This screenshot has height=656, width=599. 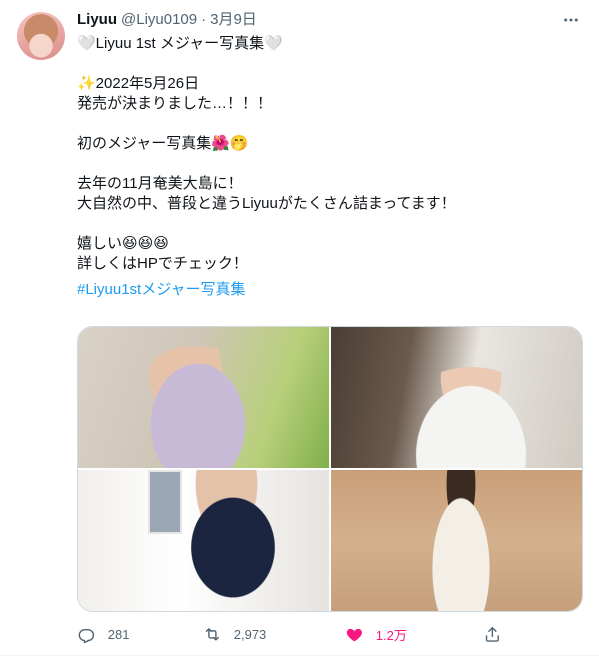 I want to click on share-icon, so click(x=492, y=634).